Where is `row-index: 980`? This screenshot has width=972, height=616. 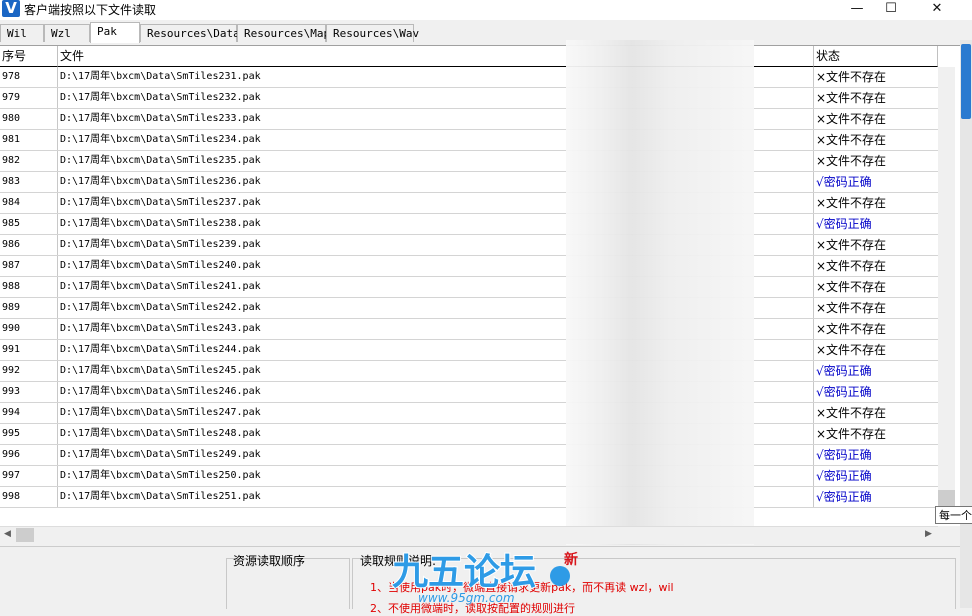 row-index: 980 is located at coordinates (29, 119).